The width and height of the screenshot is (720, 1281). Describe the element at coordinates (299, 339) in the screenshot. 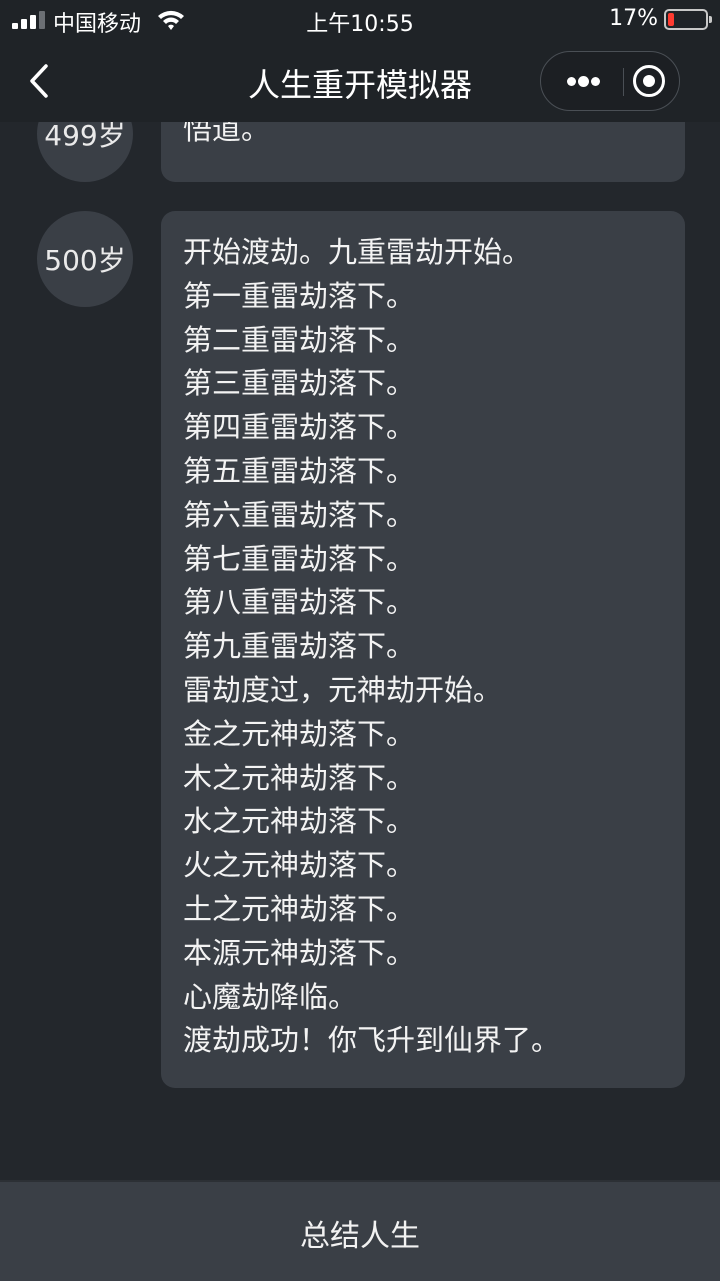

I see `event-line: 第二重雷劫落下。` at that location.